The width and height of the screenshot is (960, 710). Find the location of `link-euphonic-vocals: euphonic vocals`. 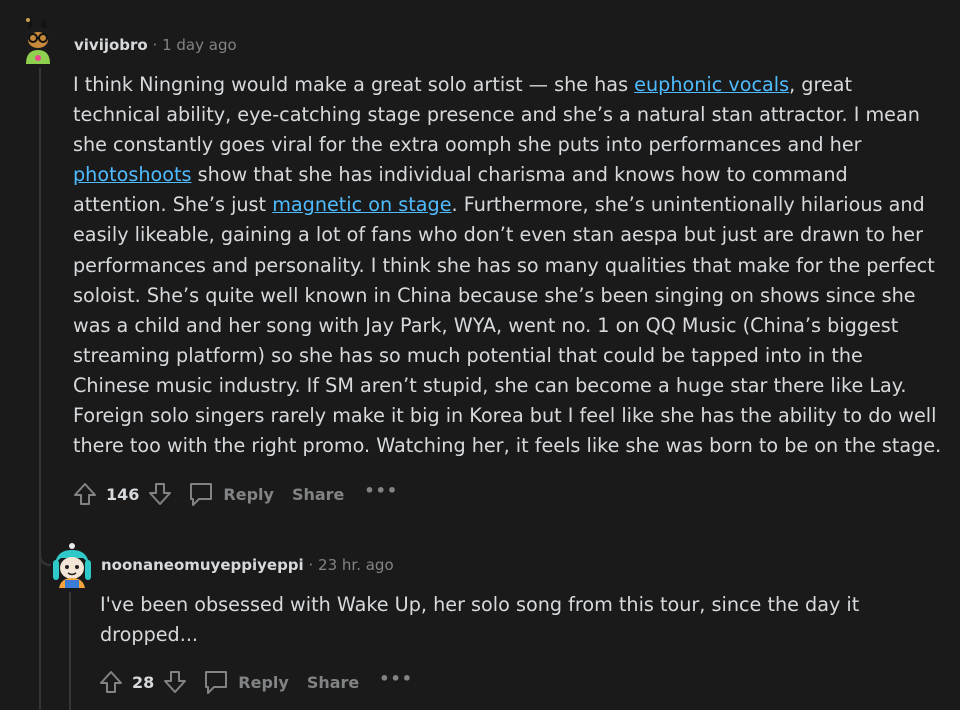

link-euphonic-vocals: euphonic vocals is located at coordinates (711, 84).